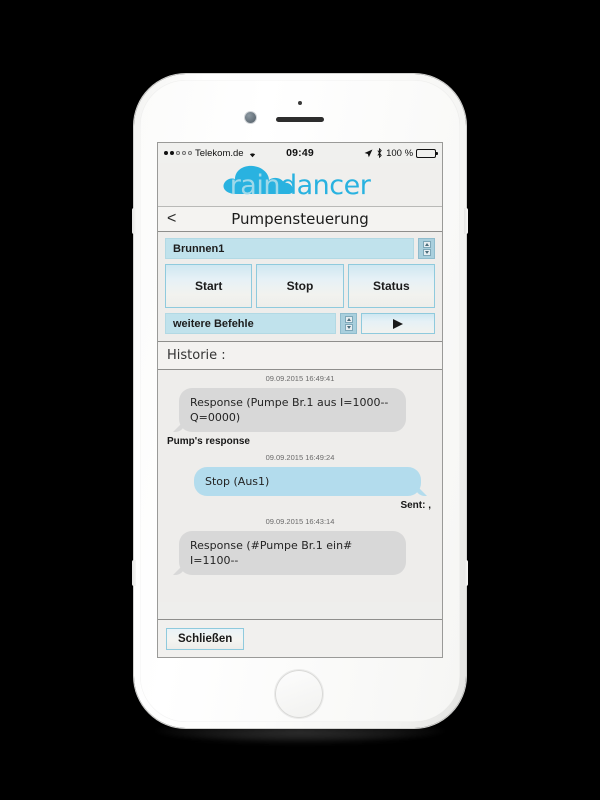 This screenshot has width=600, height=800. What do you see at coordinates (325, 185) in the screenshot?
I see `logo-text-dancer: dancer` at bounding box center [325, 185].